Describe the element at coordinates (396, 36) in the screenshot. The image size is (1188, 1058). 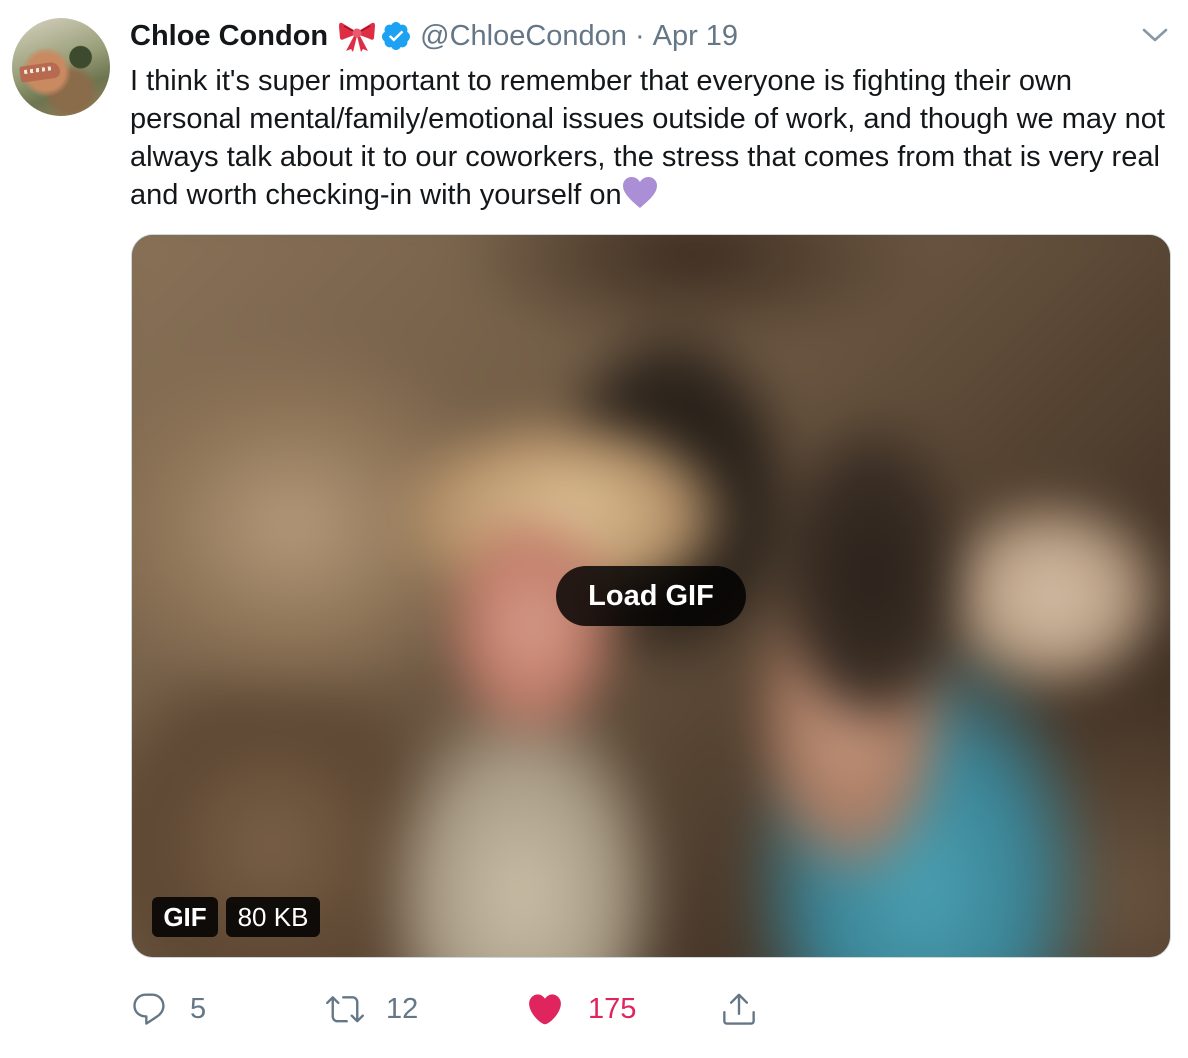
I see `verified-badge-icon` at that location.